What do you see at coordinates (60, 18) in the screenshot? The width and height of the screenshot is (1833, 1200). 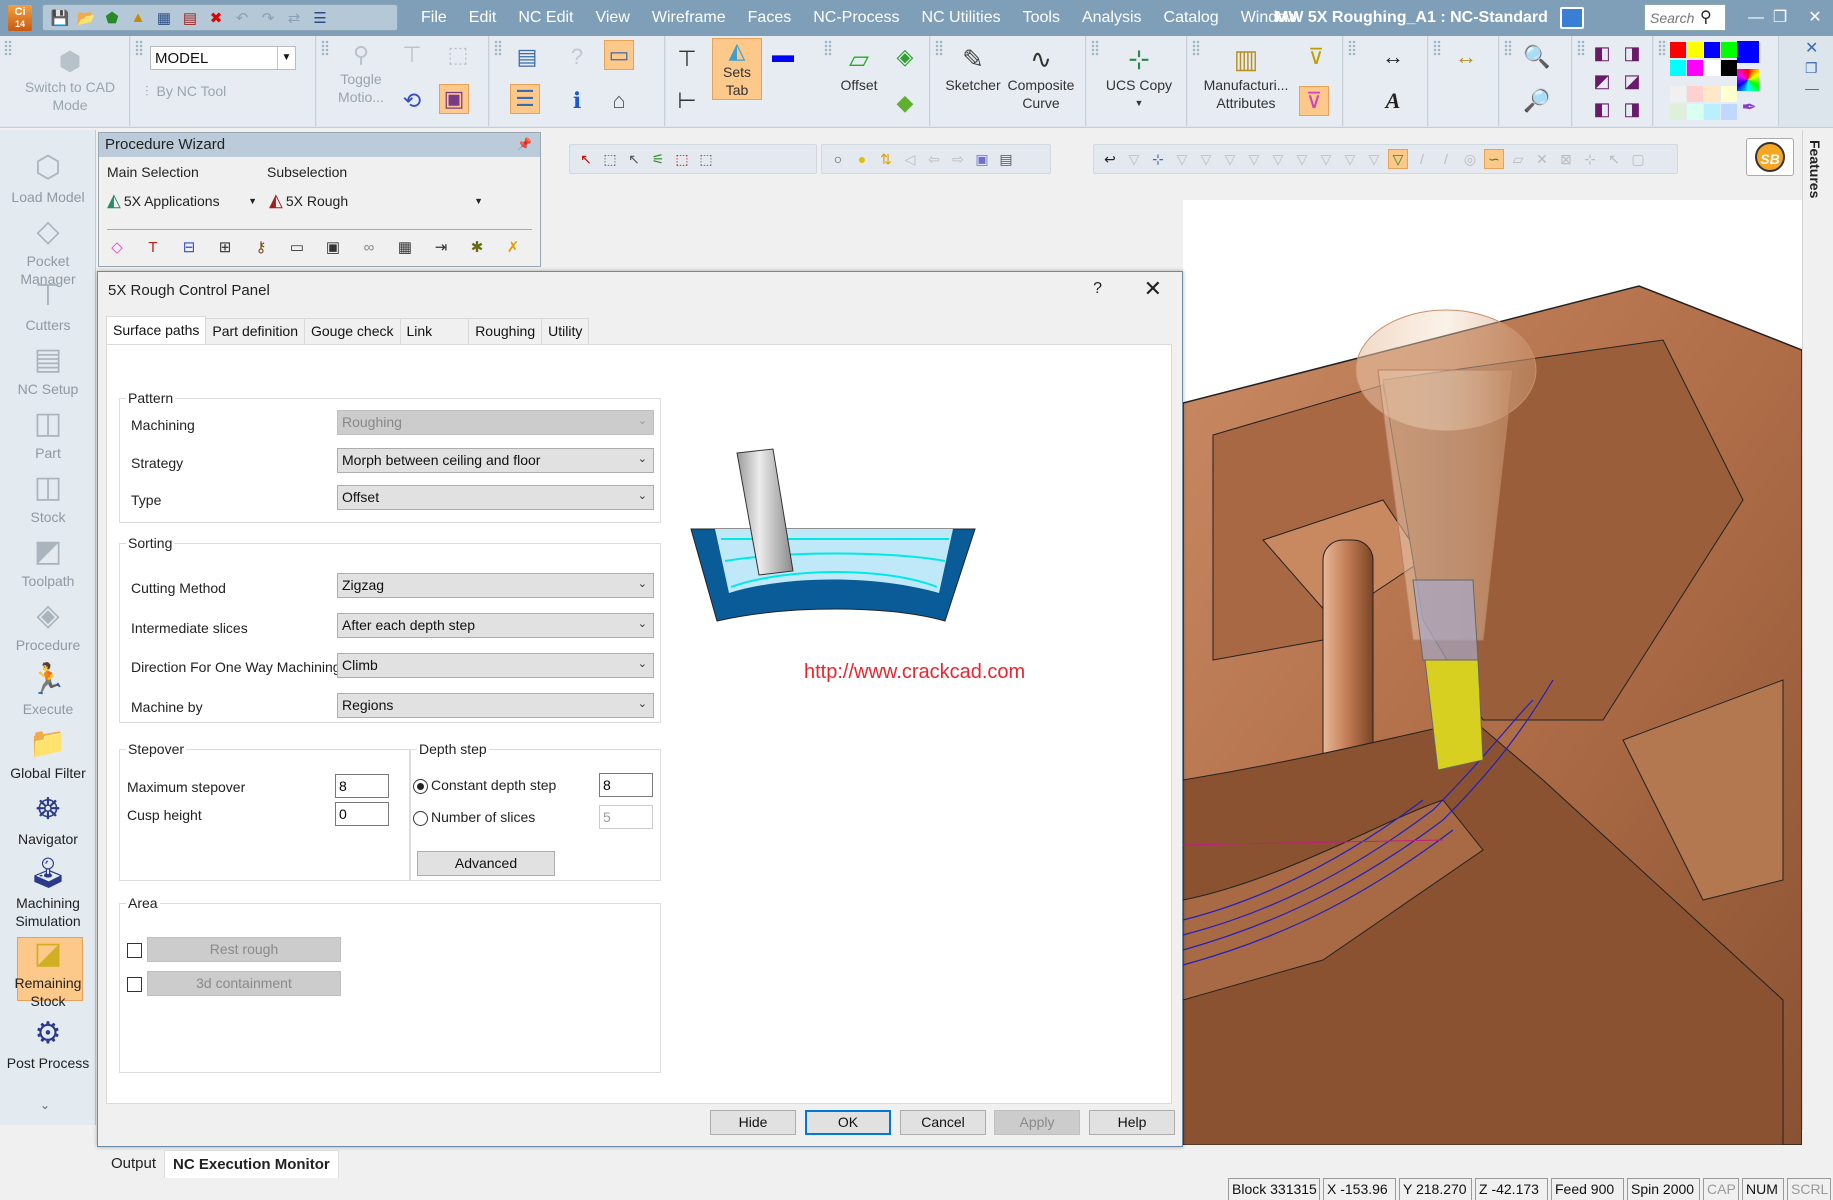 I see `save-icon: 💾` at bounding box center [60, 18].